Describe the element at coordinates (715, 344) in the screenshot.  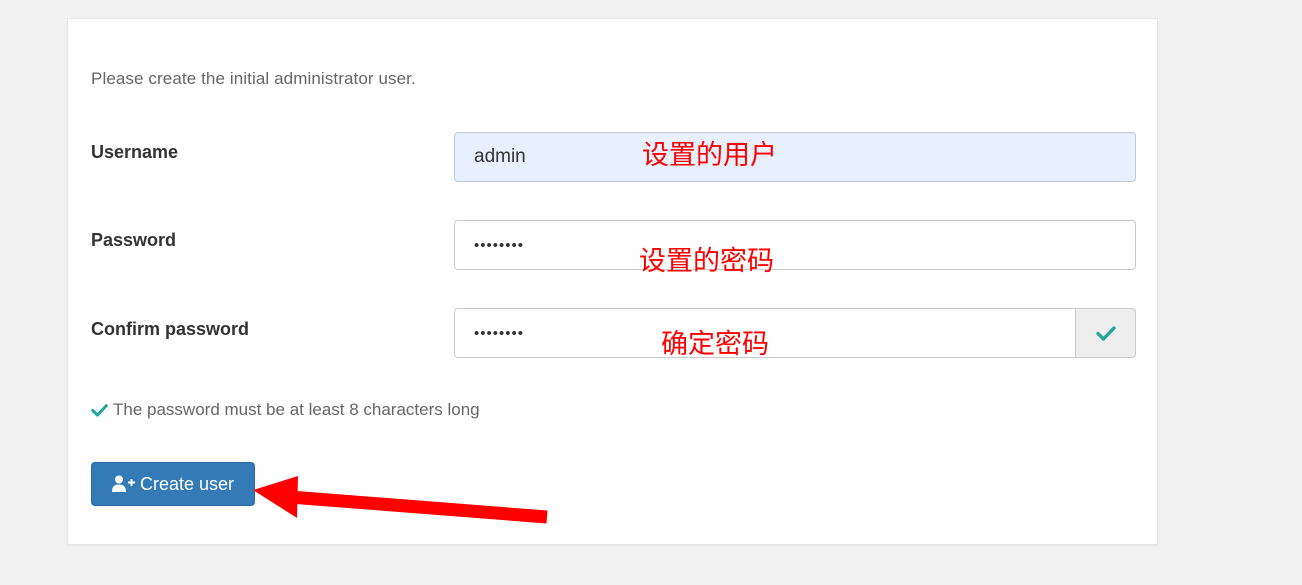
I see `confirm-annotation: 确定密码` at that location.